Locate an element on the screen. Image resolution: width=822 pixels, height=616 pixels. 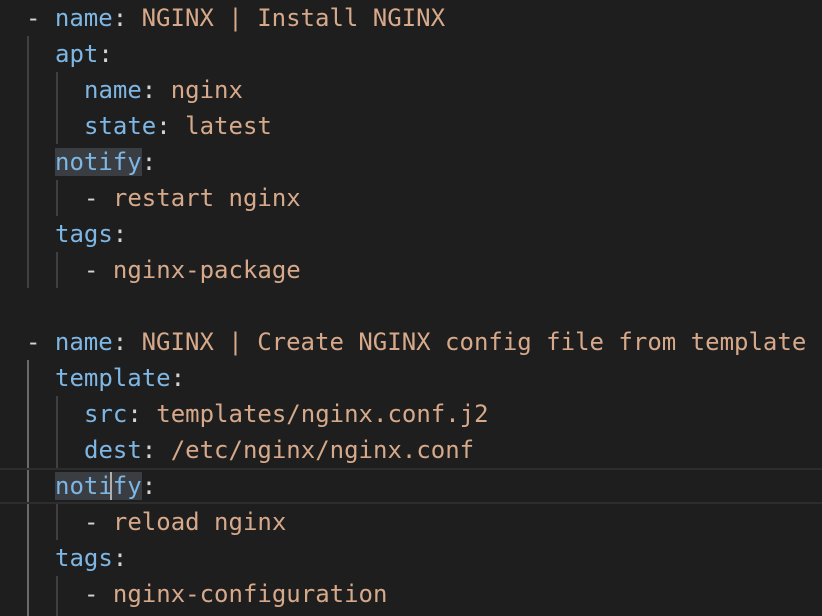
yaml-key: dest is located at coordinates (113, 450).